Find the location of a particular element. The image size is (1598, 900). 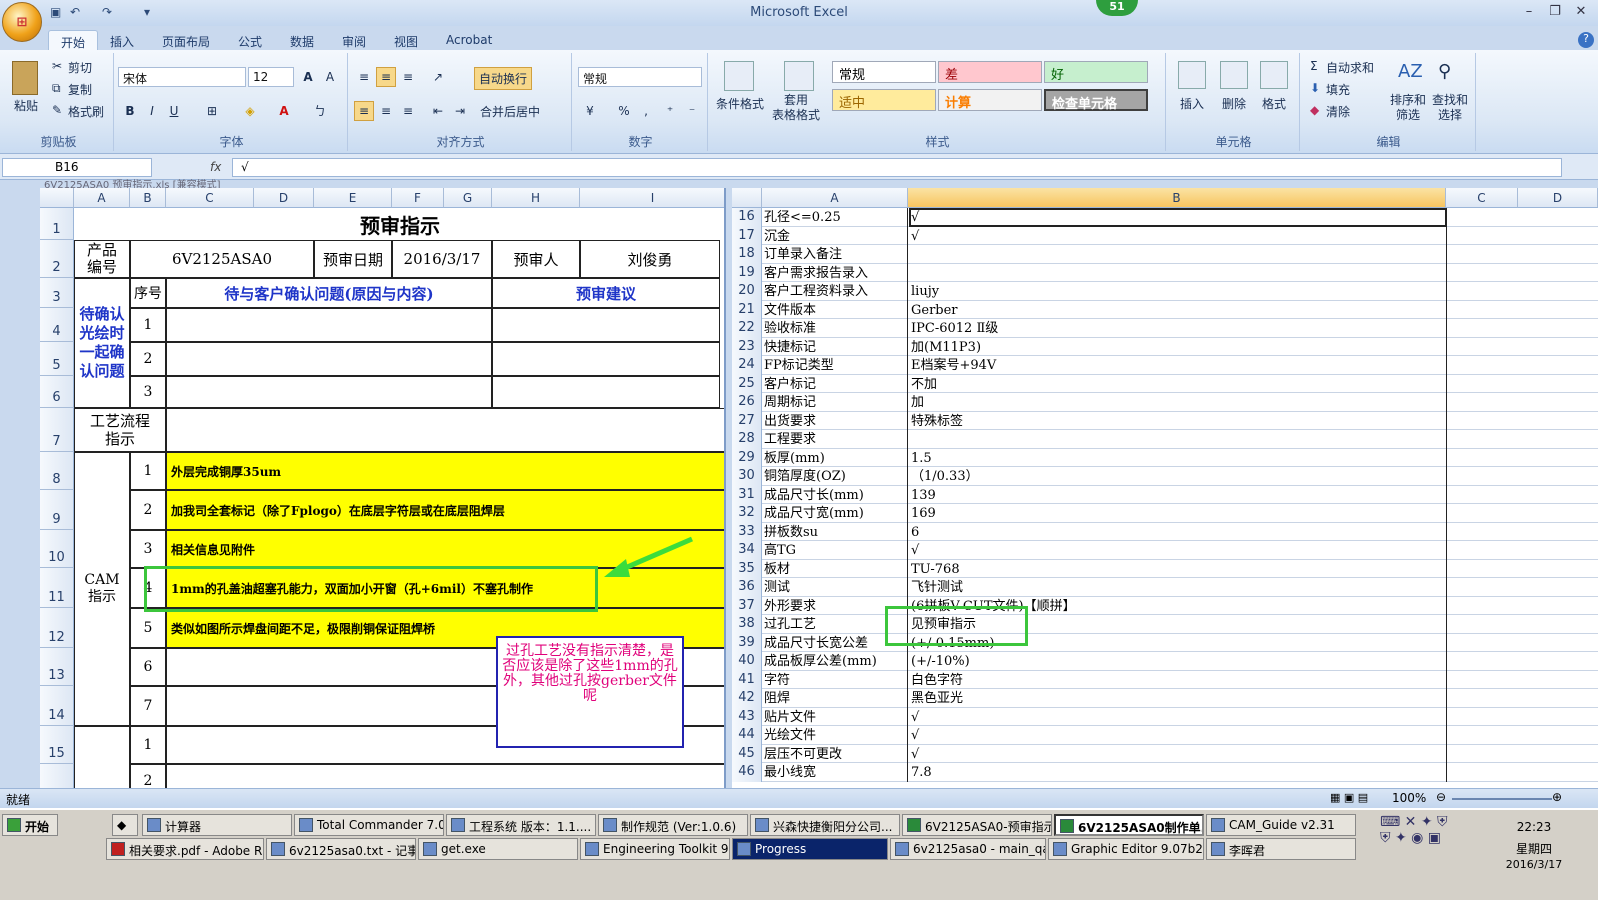

field-value-cell: 169 is located at coordinates (1178, 513).